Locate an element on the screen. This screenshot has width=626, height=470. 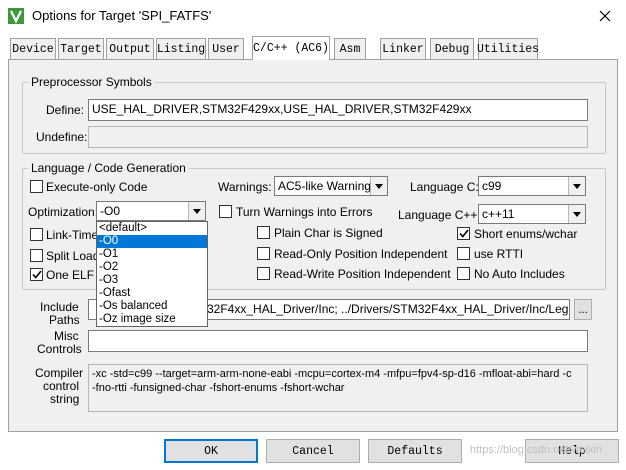
misc-label-line2: Controls is located at coordinates (59, 349).